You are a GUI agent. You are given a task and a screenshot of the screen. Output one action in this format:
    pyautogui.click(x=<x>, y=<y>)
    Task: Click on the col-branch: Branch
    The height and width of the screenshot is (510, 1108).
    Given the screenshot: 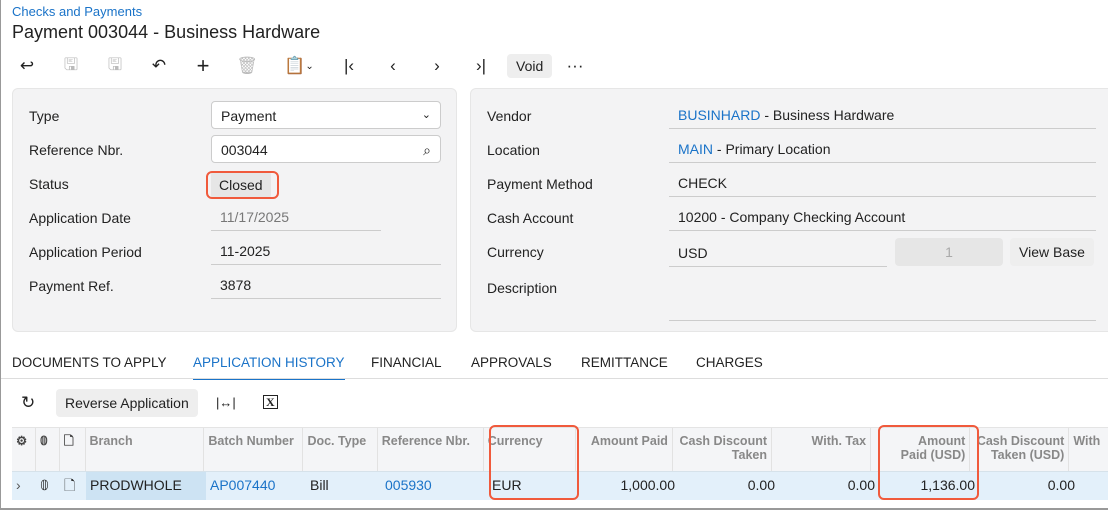 What is the action you would take?
    pyautogui.click(x=145, y=449)
    